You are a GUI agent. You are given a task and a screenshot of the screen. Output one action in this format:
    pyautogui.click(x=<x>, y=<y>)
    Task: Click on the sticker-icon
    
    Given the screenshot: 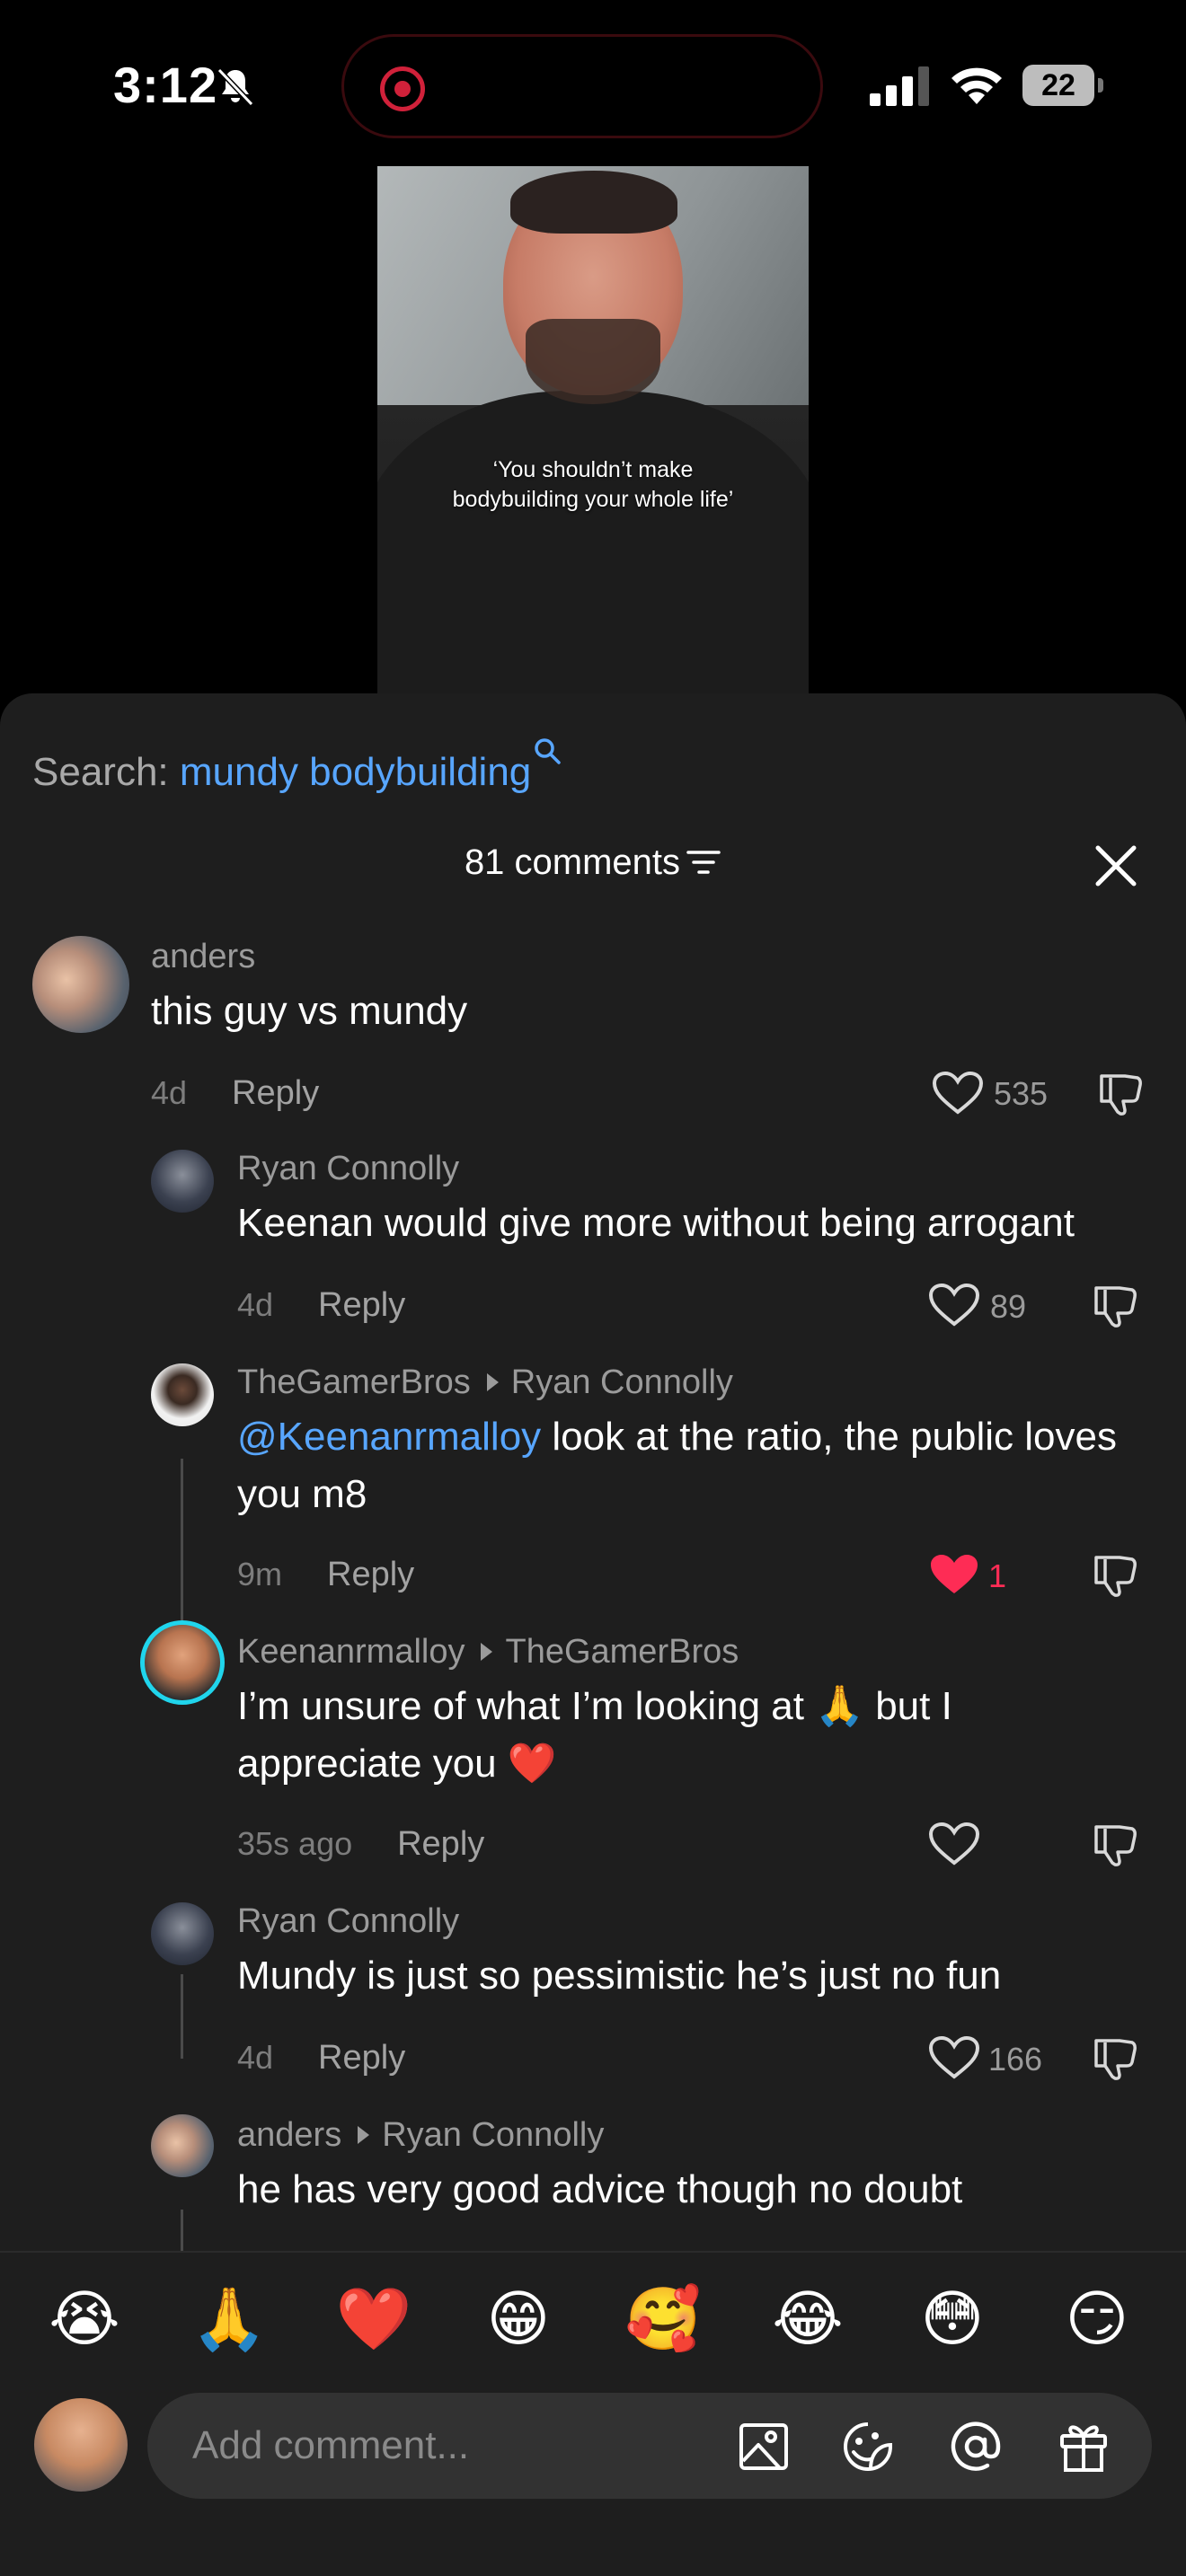 What is the action you would take?
    pyautogui.click(x=868, y=2447)
    